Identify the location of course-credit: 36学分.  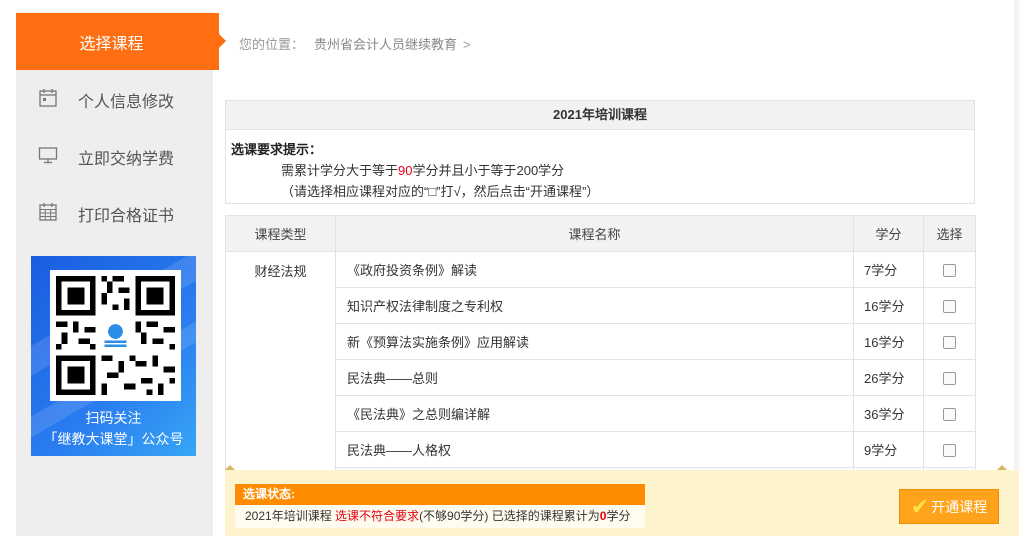
(888, 413).